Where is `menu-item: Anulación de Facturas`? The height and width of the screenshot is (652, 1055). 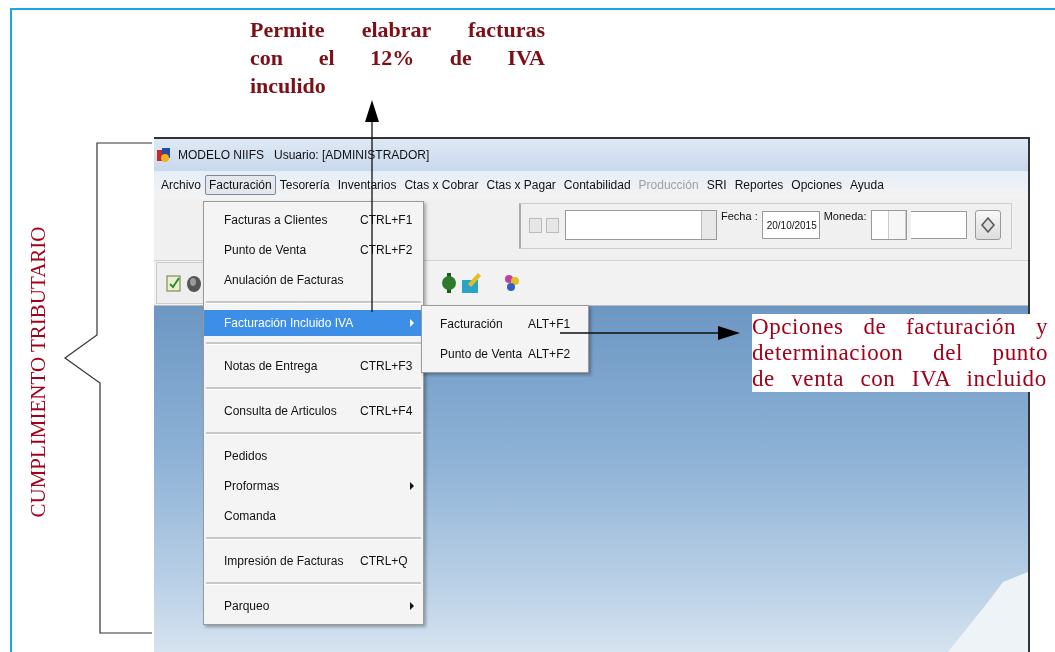 menu-item: Anulación de Facturas is located at coordinates (313, 280).